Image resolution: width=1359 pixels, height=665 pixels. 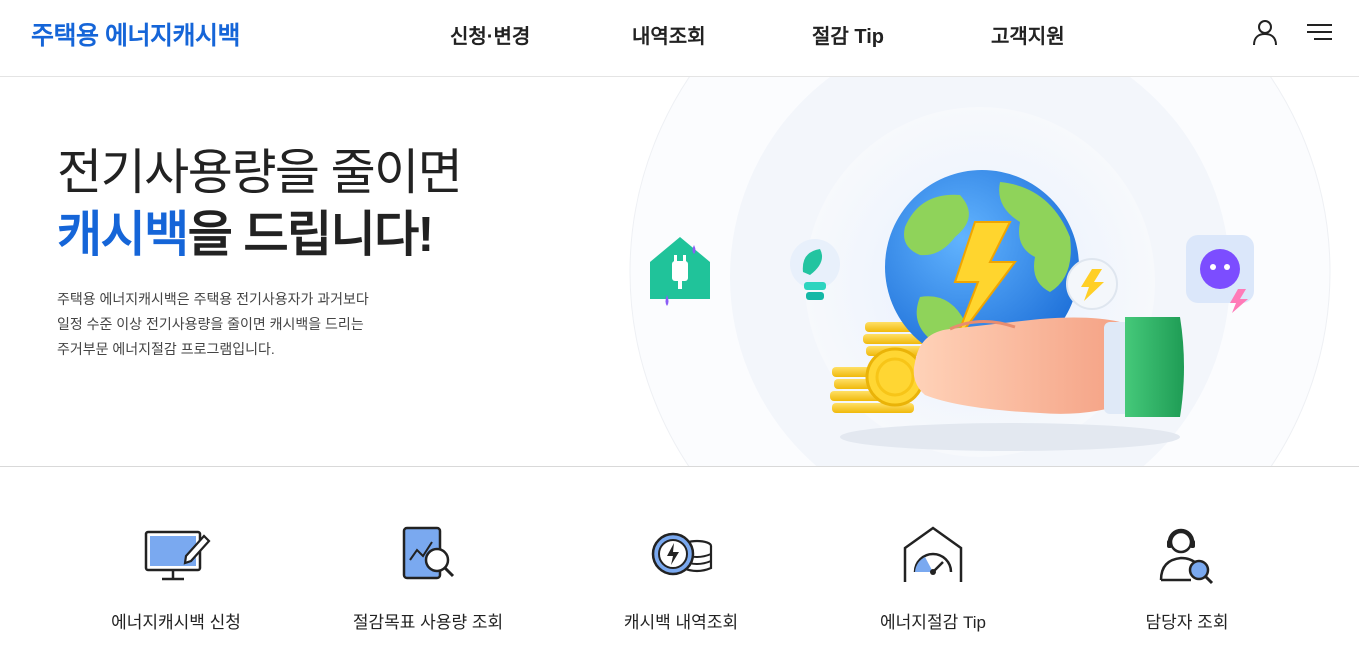 What do you see at coordinates (210, 324) in the screenshot?
I see `hero-description-line: 일정 수준 이상 전기사용량을 줄이면 캐시백을 드리는` at bounding box center [210, 324].